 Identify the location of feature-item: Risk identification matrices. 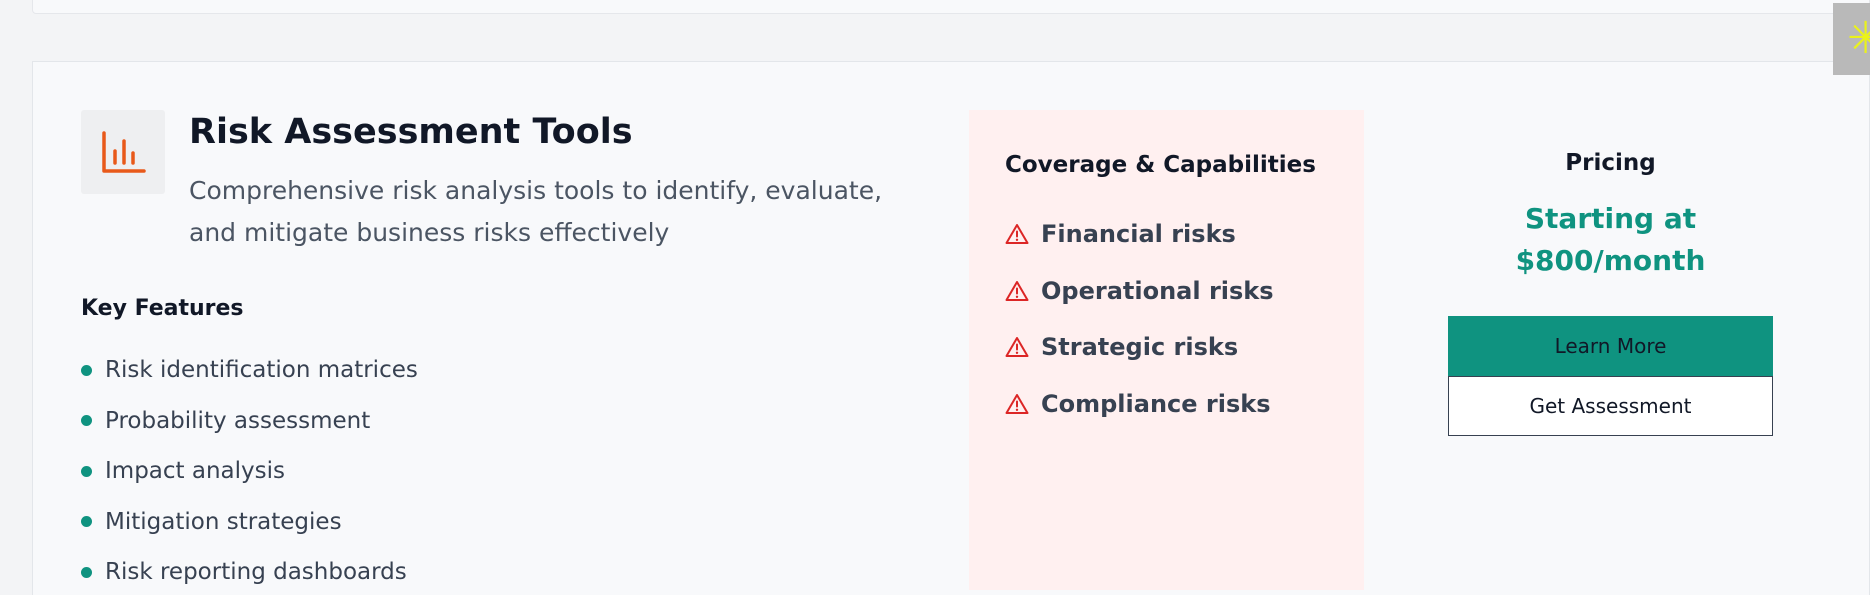
(249, 370).